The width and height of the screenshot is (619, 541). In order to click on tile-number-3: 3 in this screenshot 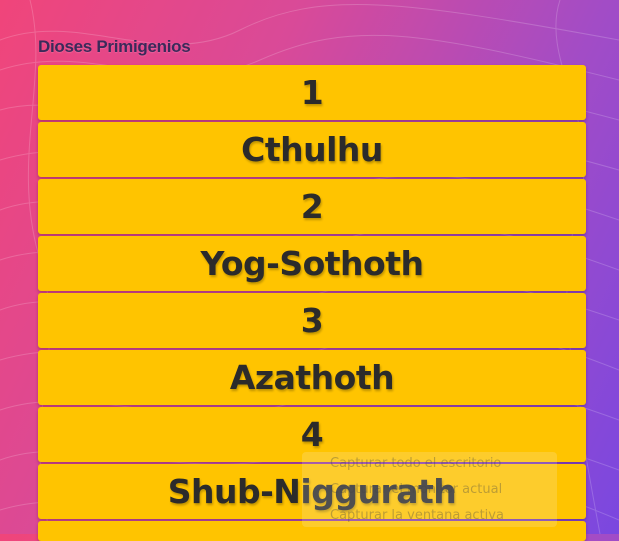, I will do `click(312, 320)`.